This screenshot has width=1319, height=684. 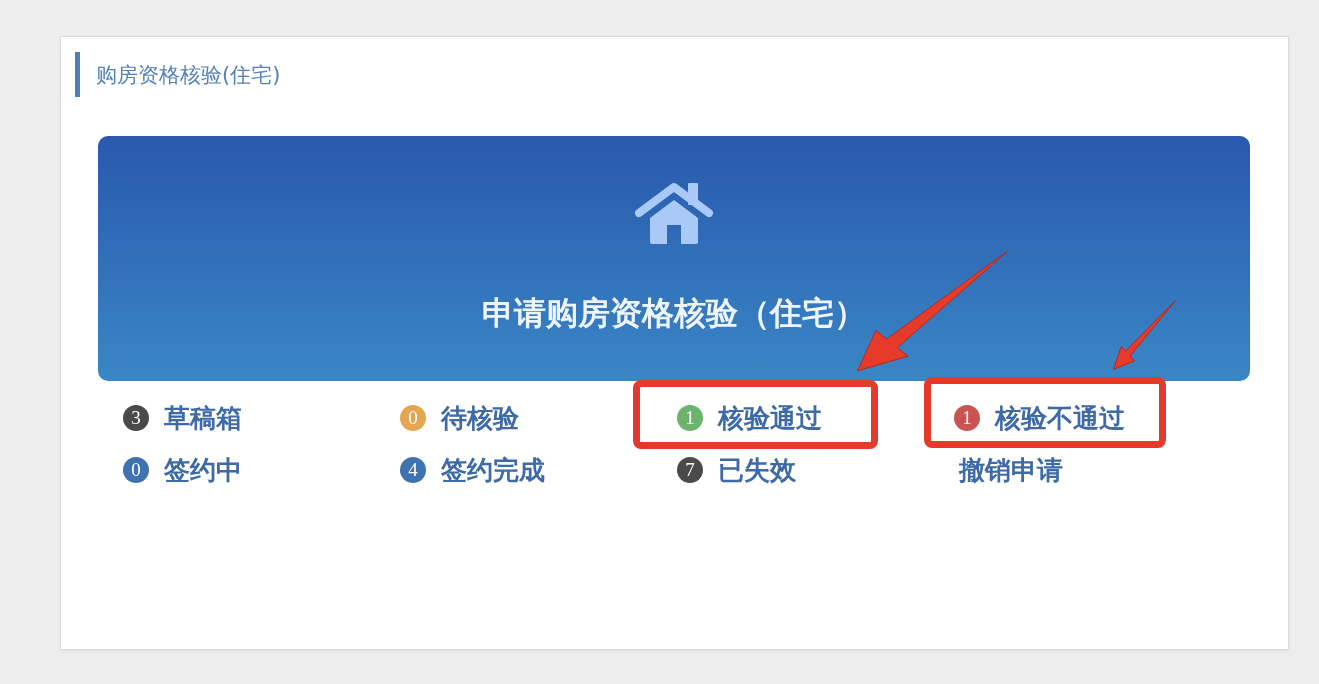 What do you see at coordinates (459, 418) in the screenshot?
I see `status-link: 0 待核验` at bounding box center [459, 418].